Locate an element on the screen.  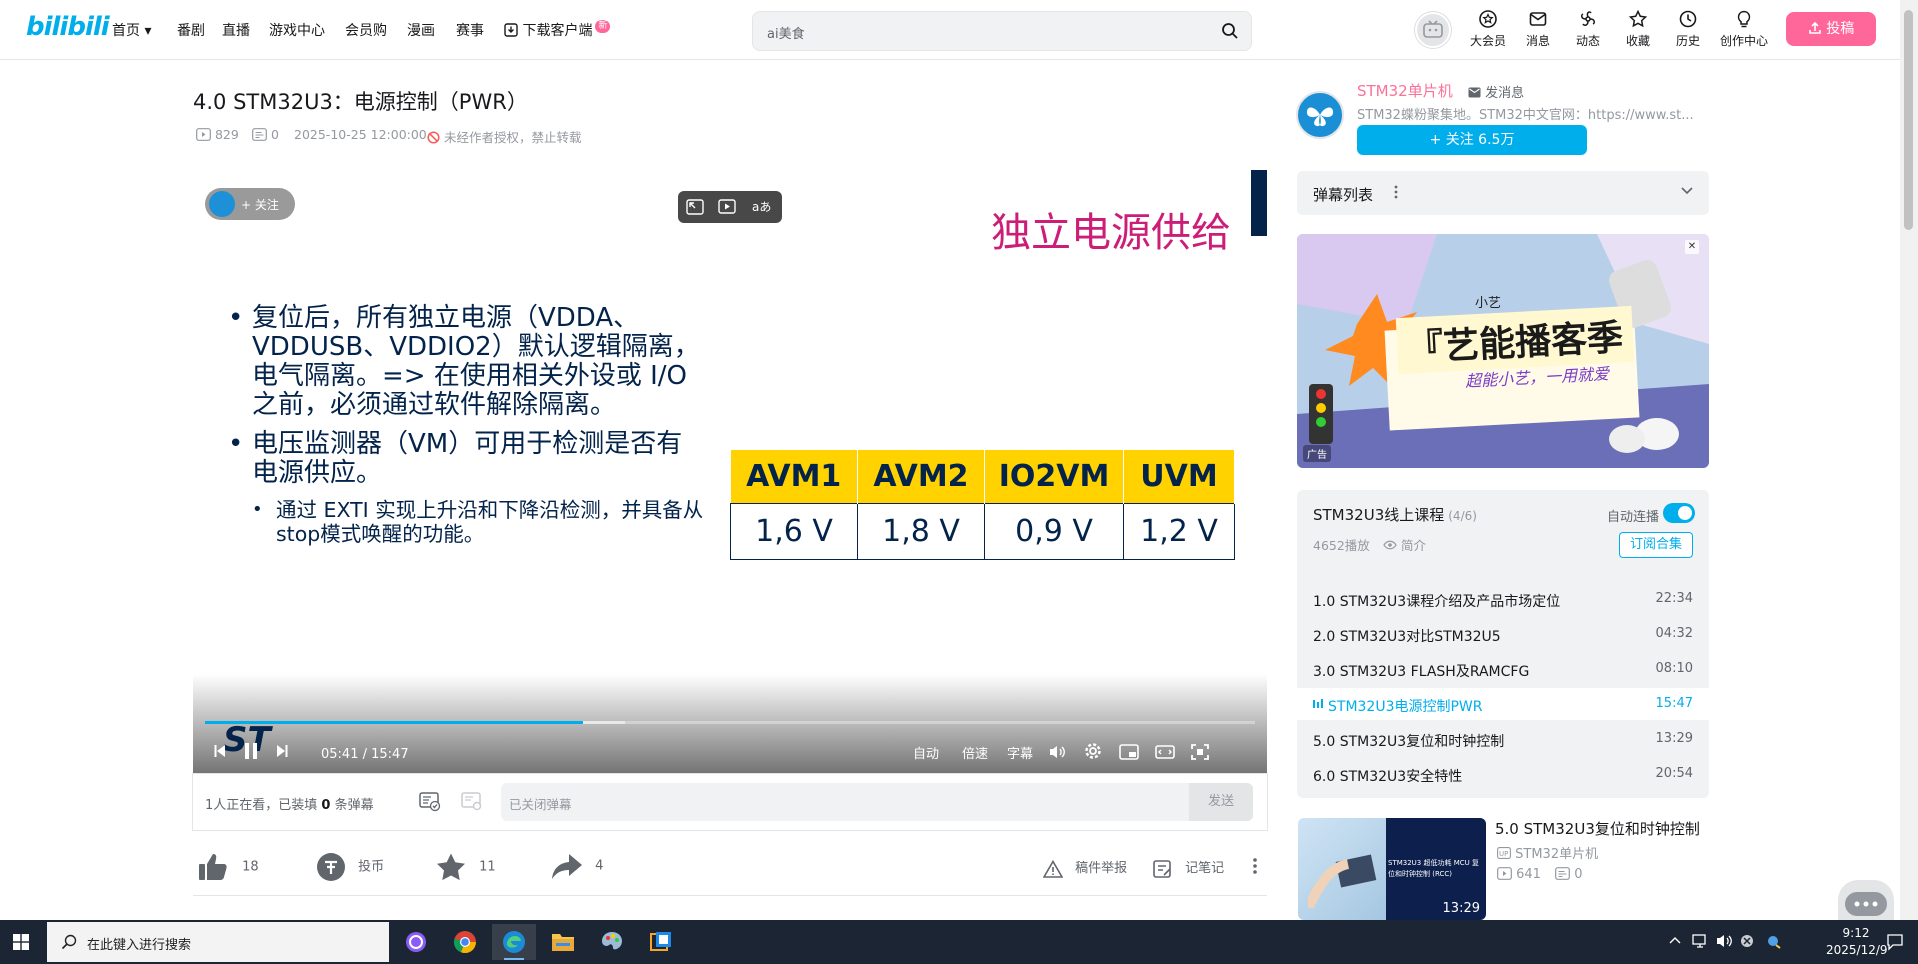
translate-icon: aあ is located at coordinates (762, 207).